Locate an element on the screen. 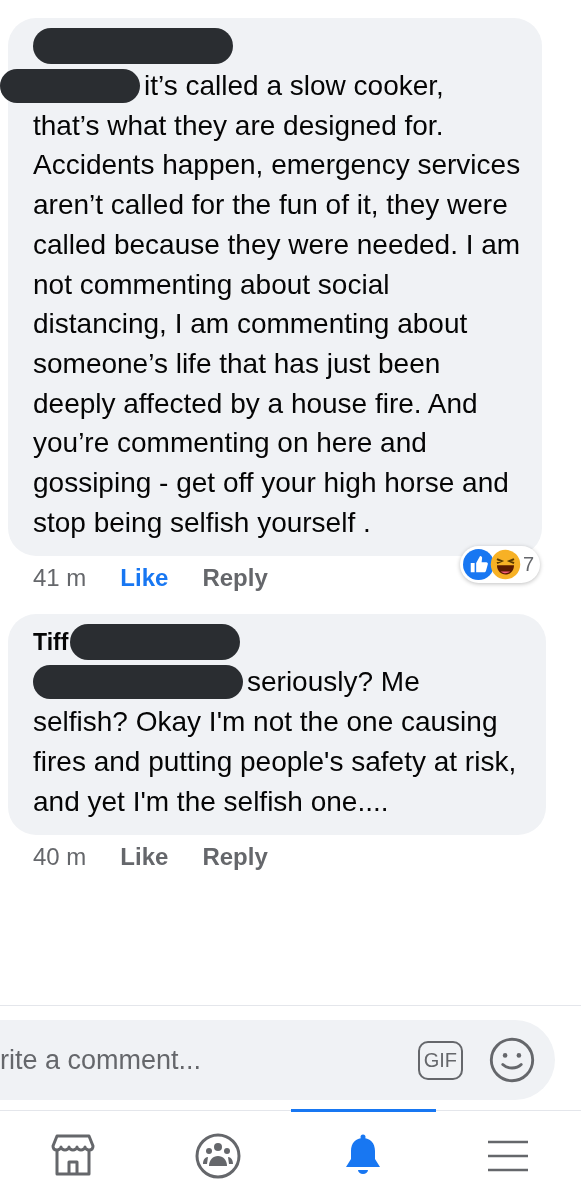 The width and height of the screenshot is (581, 1199). reaction-badge: 7 is located at coordinates (499, 565).